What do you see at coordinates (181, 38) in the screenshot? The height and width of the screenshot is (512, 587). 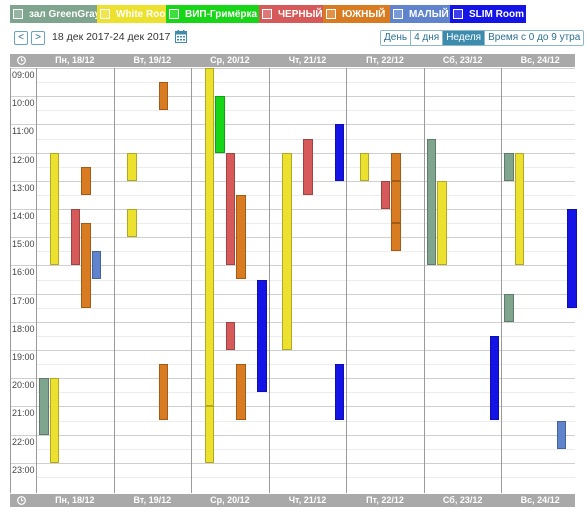 I see `calendar-icon` at bounding box center [181, 38].